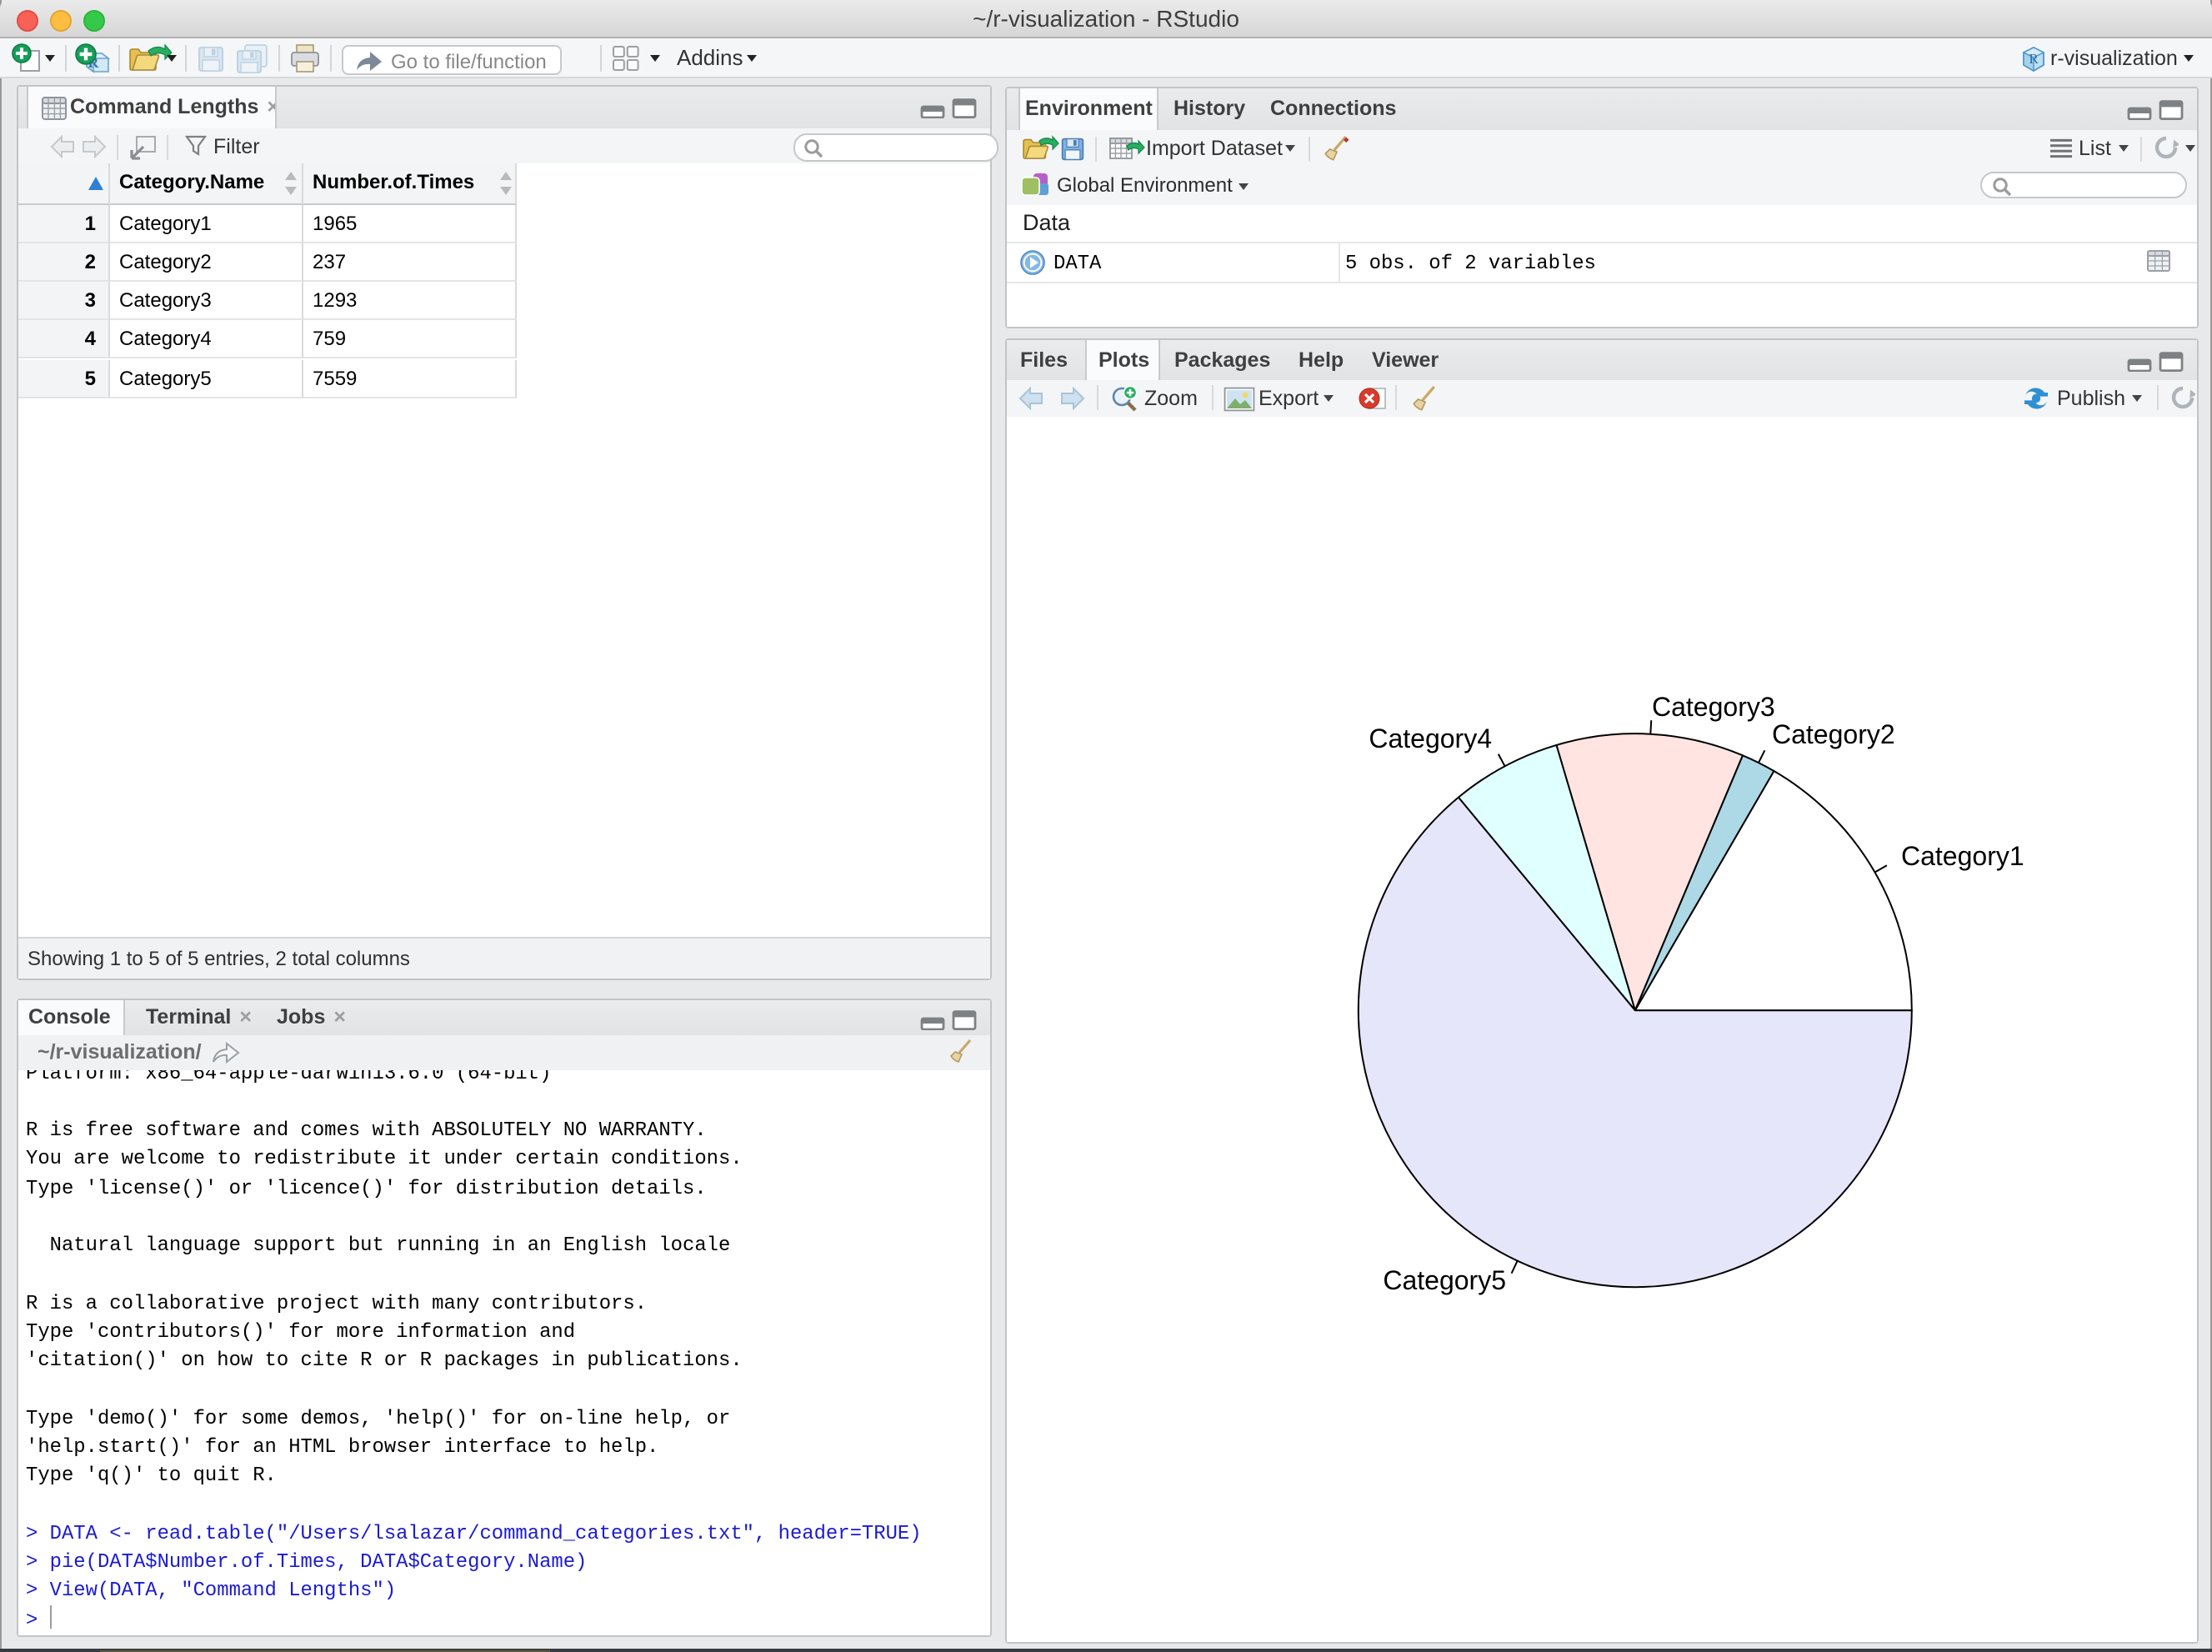  I want to click on svg-text: Category4, so click(1429, 738).